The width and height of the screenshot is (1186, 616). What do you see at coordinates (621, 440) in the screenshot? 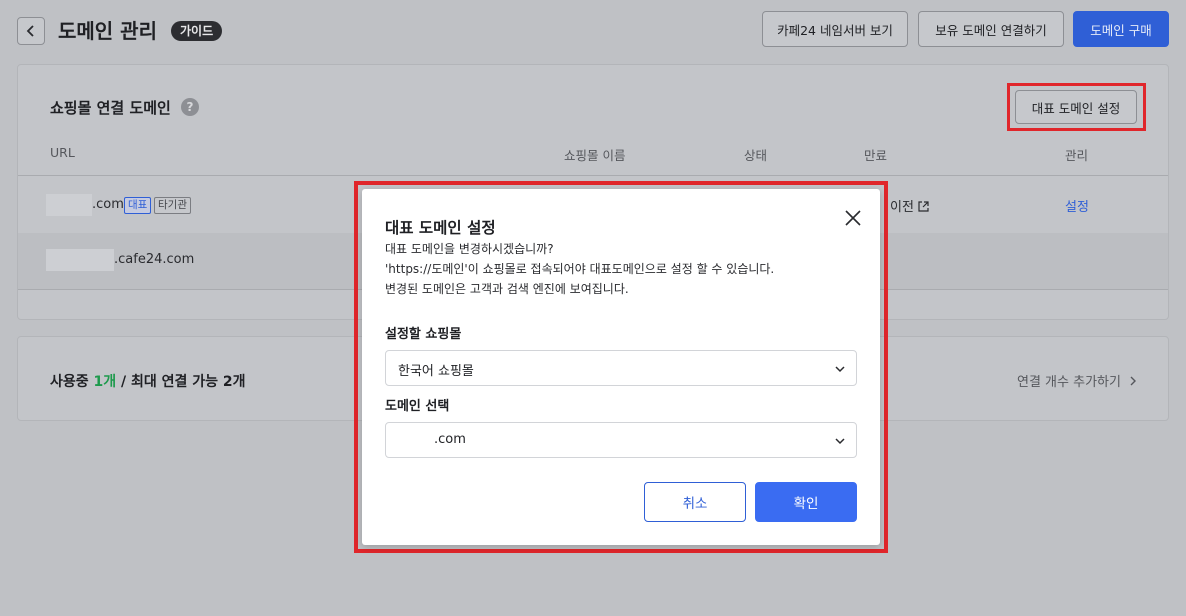
I see `domain-select: .com` at bounding box center [621, 440].